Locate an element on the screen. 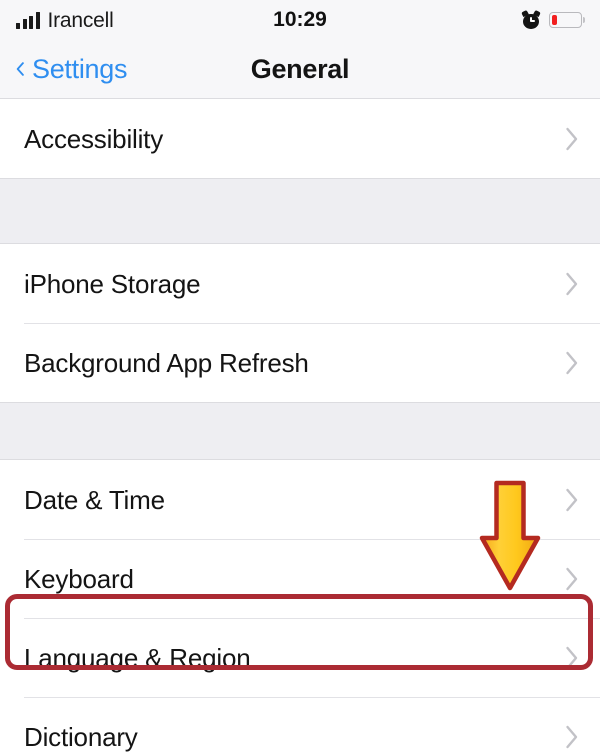  status-bar-left: Irancell is located at coordinates (65, 20).